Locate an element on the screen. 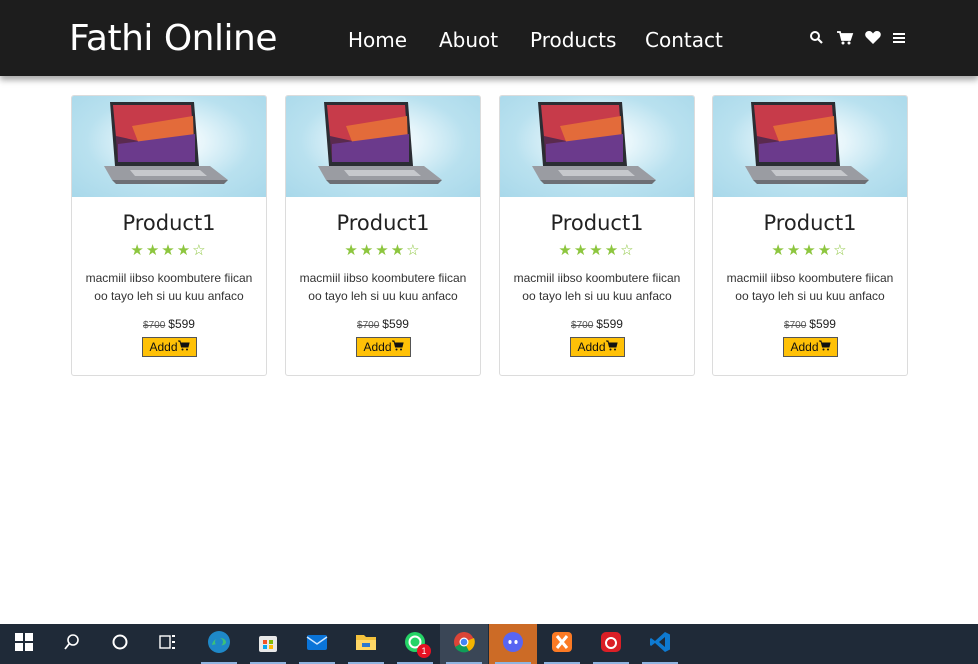 Image resolution: width=978 pixels, height=664 pixels. nav-link-products: Products is located at coordinates (573, 40).